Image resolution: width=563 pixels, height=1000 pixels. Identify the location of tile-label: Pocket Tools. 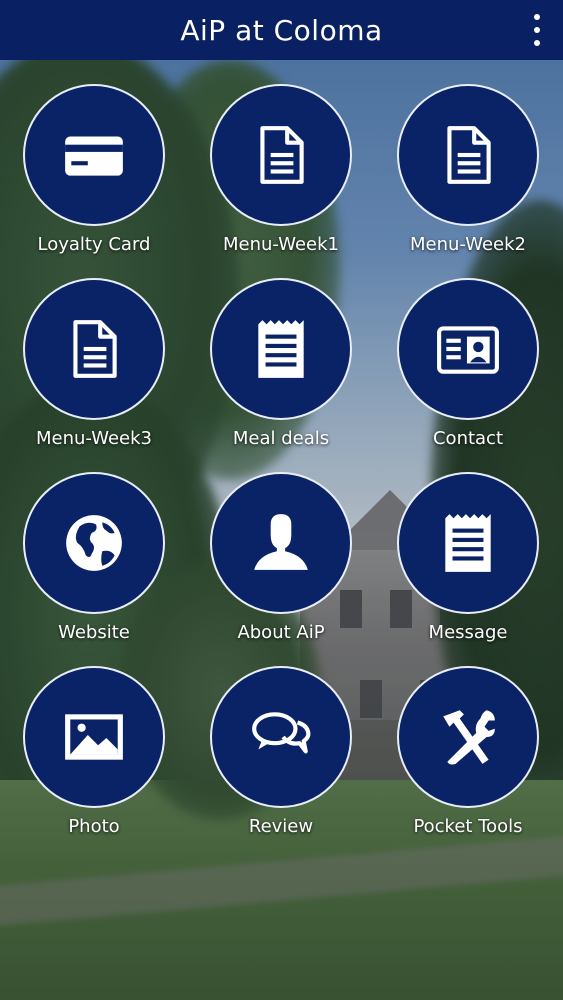
(468, 826).